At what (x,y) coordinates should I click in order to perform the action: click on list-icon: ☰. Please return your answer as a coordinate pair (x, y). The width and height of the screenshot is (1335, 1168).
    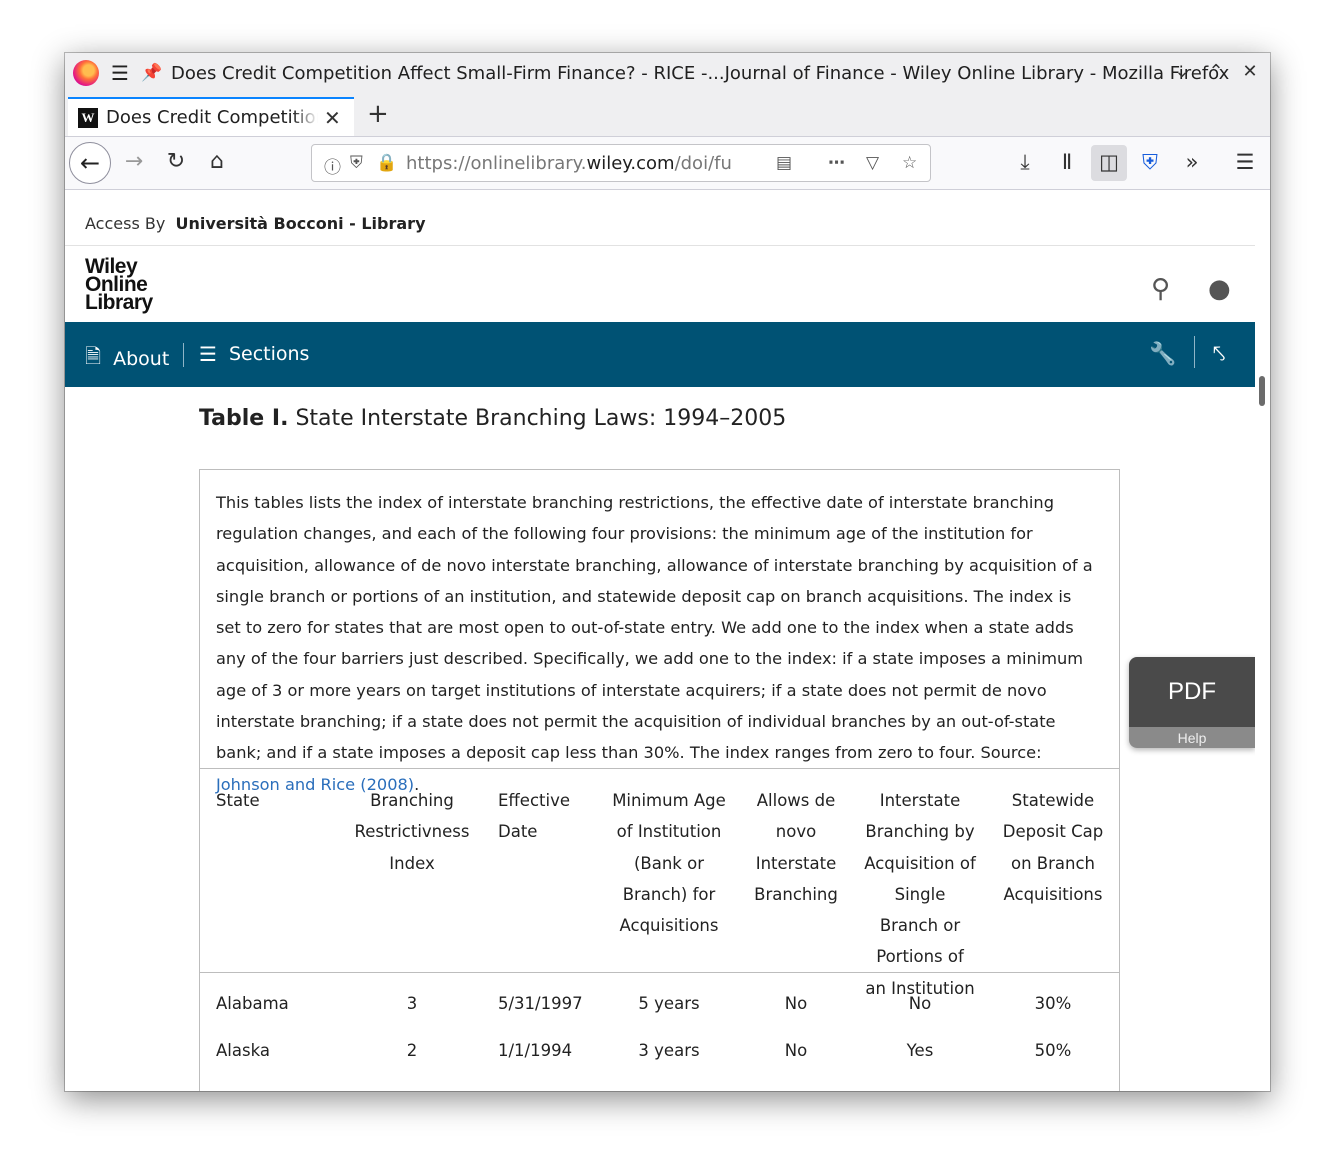
    Looking at the image, I should click on (208, 354).